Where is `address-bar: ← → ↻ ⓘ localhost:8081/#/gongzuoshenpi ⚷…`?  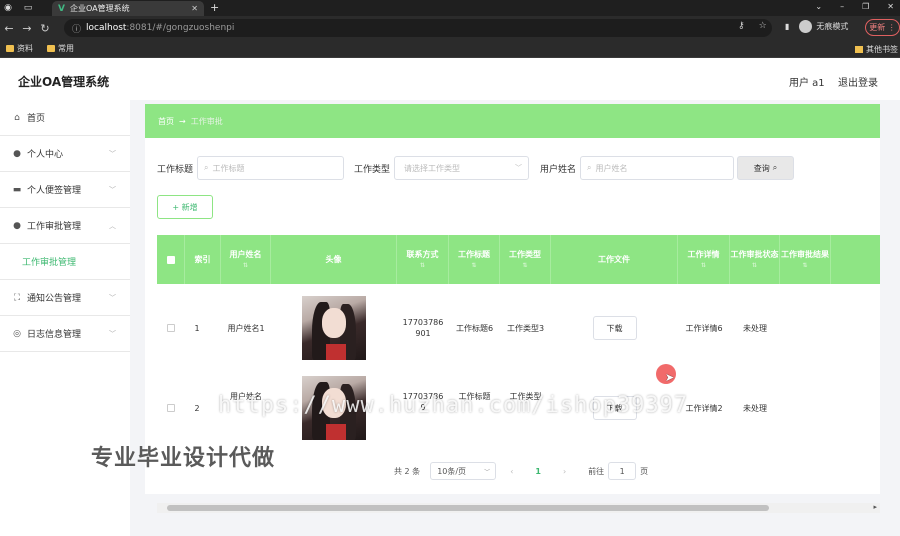 address-bar: ← → ↻ ⓘ localhost:8081/#/gongzuoshenpi ⚷… is located at coordinates (450, 28).